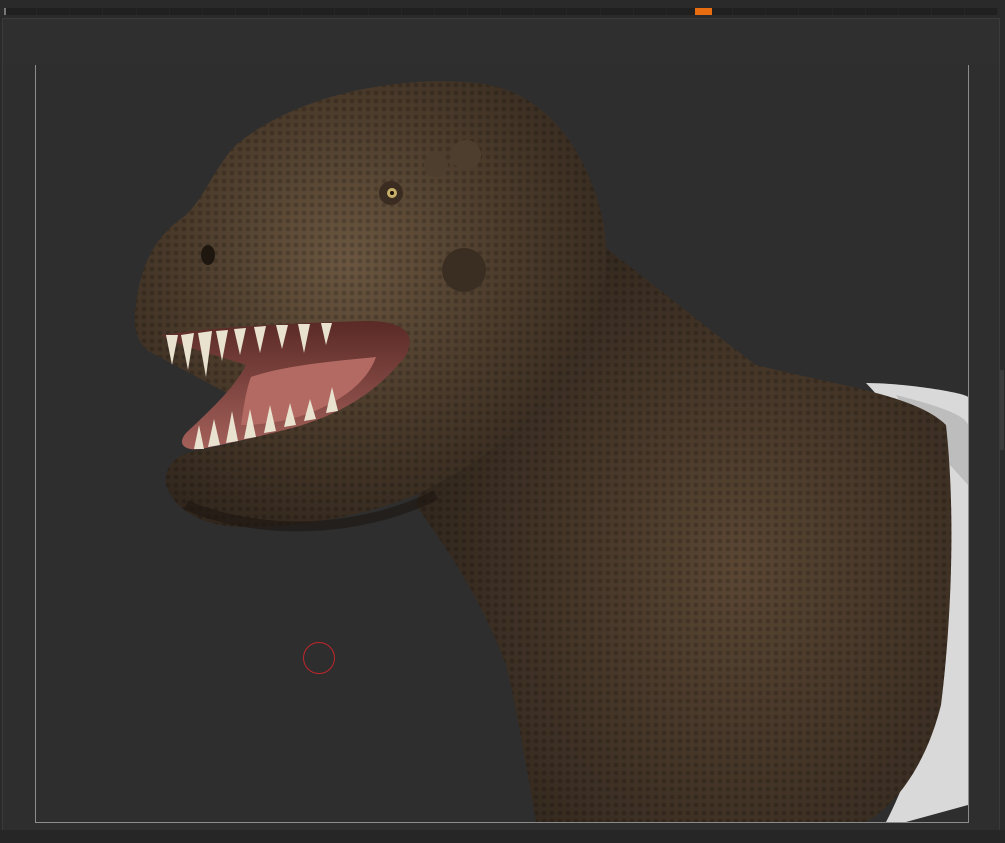 This screenshot has height=843, width=1005. I want to click on timeline-start-tick, so click(5, 11).